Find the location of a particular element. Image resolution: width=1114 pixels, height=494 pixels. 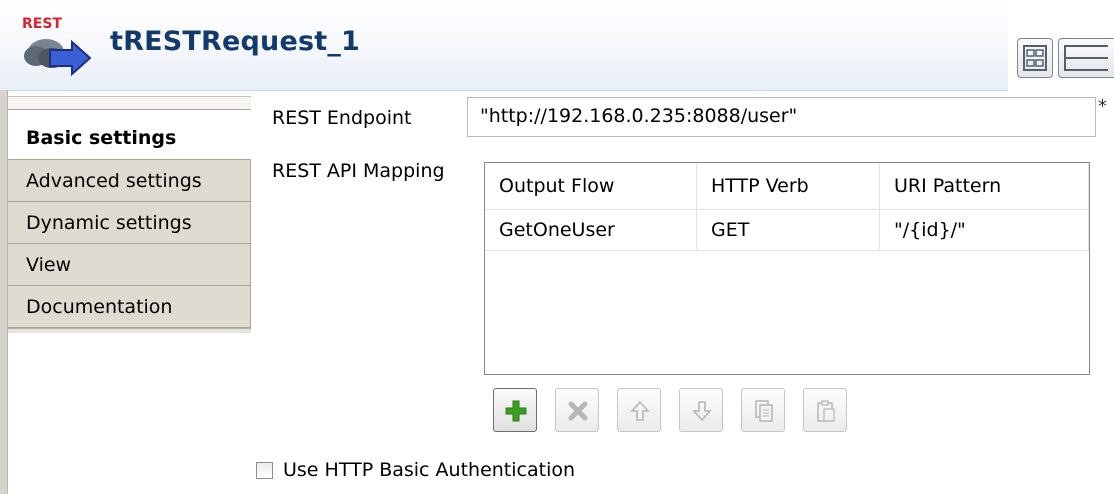

tab-advanced-settings: Advanced settings is located at coordinates (129, 181).